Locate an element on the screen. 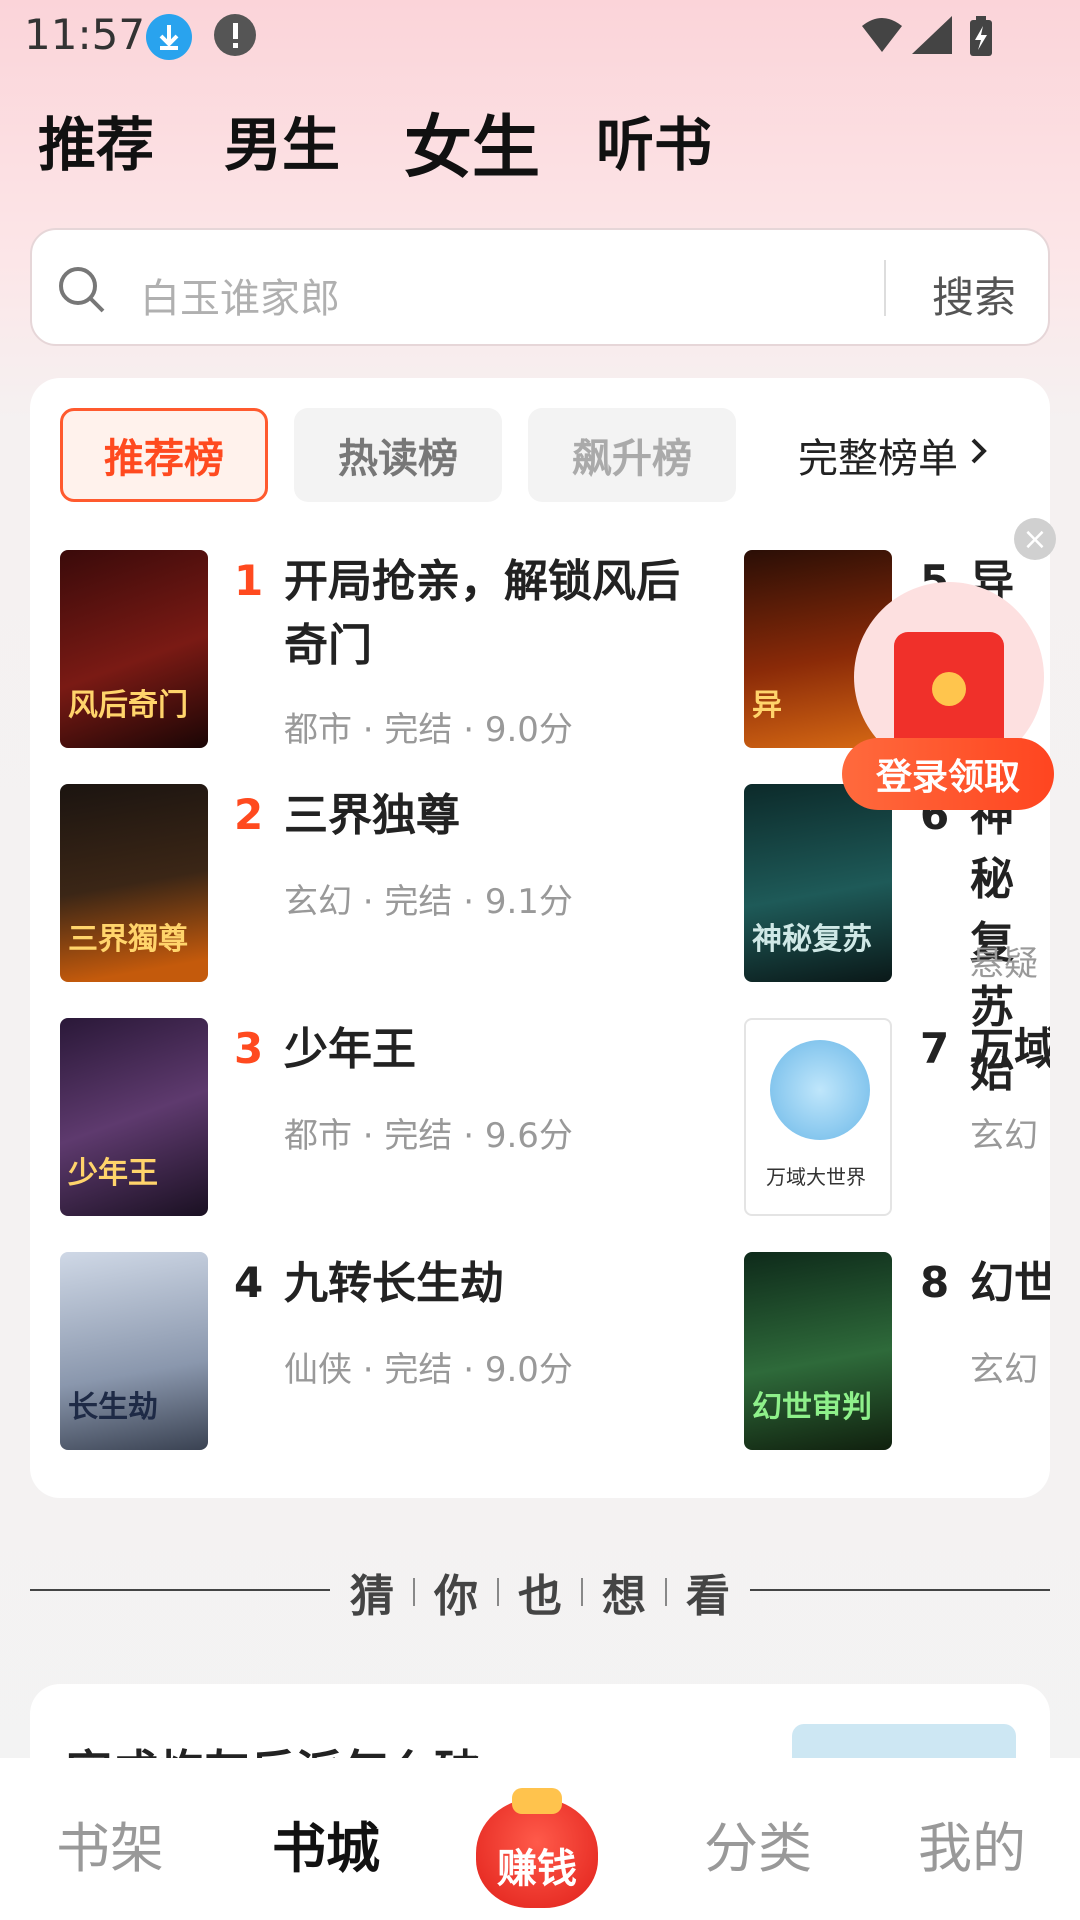  rank-tab-rising: 飙升榜 is located at coordinates (632, 455).